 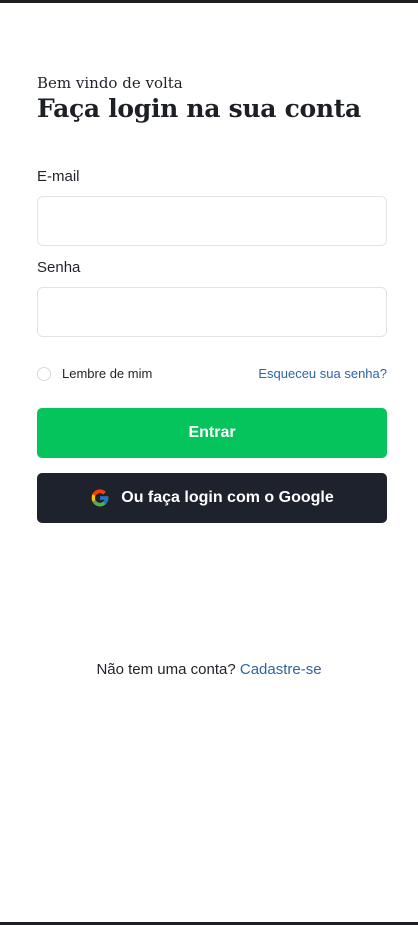 What do you see at coordinates (322, 373) in the screenshot?
I see `forgot-password-link: Esqueceu sua senha?` at bounding box center [322, 373].